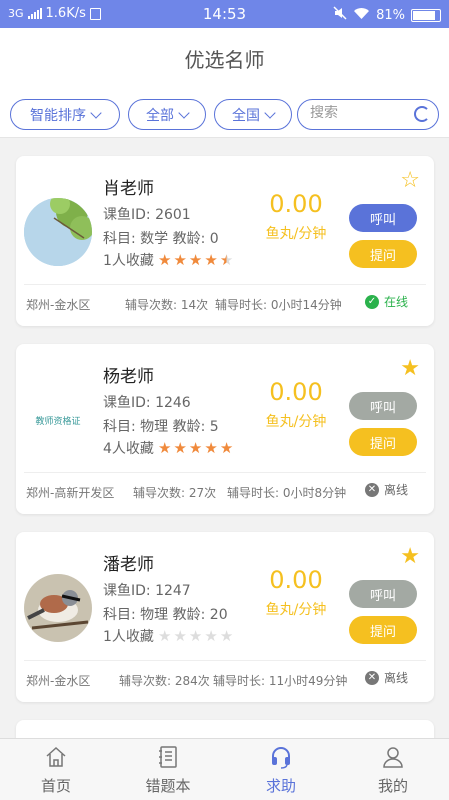 The height and width of the screenshot is (800, 449). Describe the element at coordinates (340, 15) in the screenshot. I see `mute-icon` at that location.